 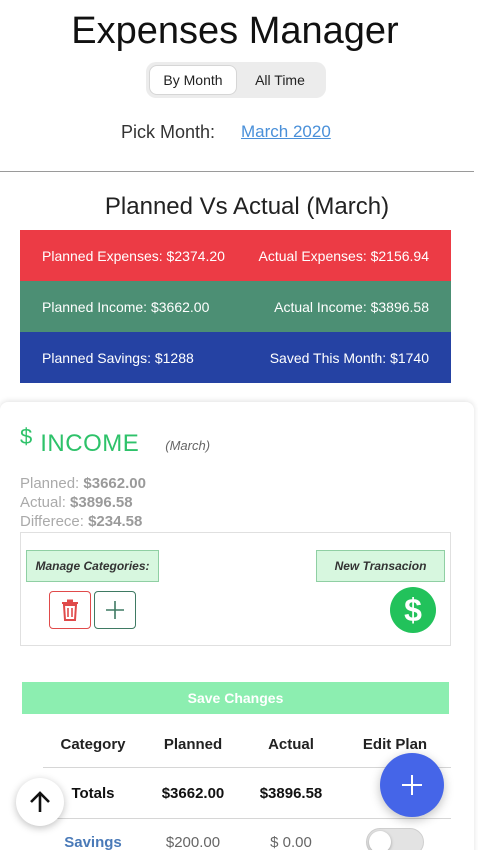 I want to click on app-title: Expenses Manager, so click(x=235, y=31).